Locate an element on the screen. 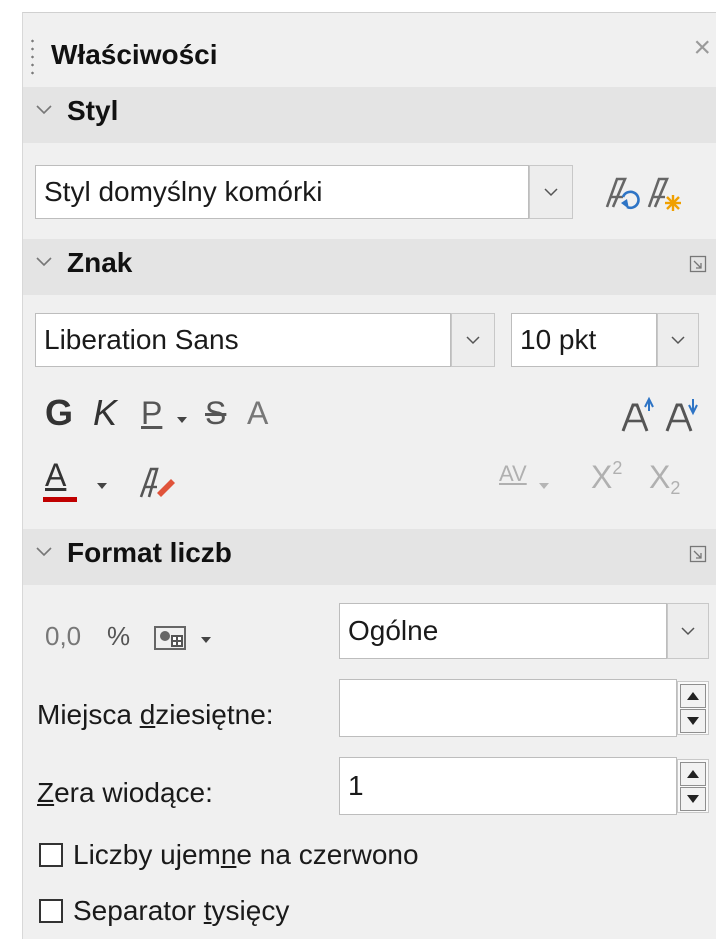  decimal-places-spinner is located at coordinates (693, 708).